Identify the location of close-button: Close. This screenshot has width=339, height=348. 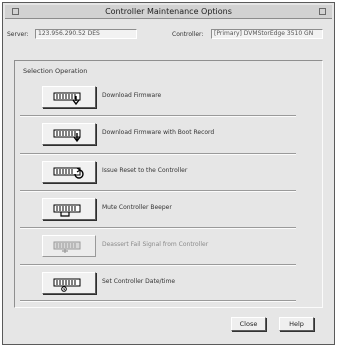
(248, 324).